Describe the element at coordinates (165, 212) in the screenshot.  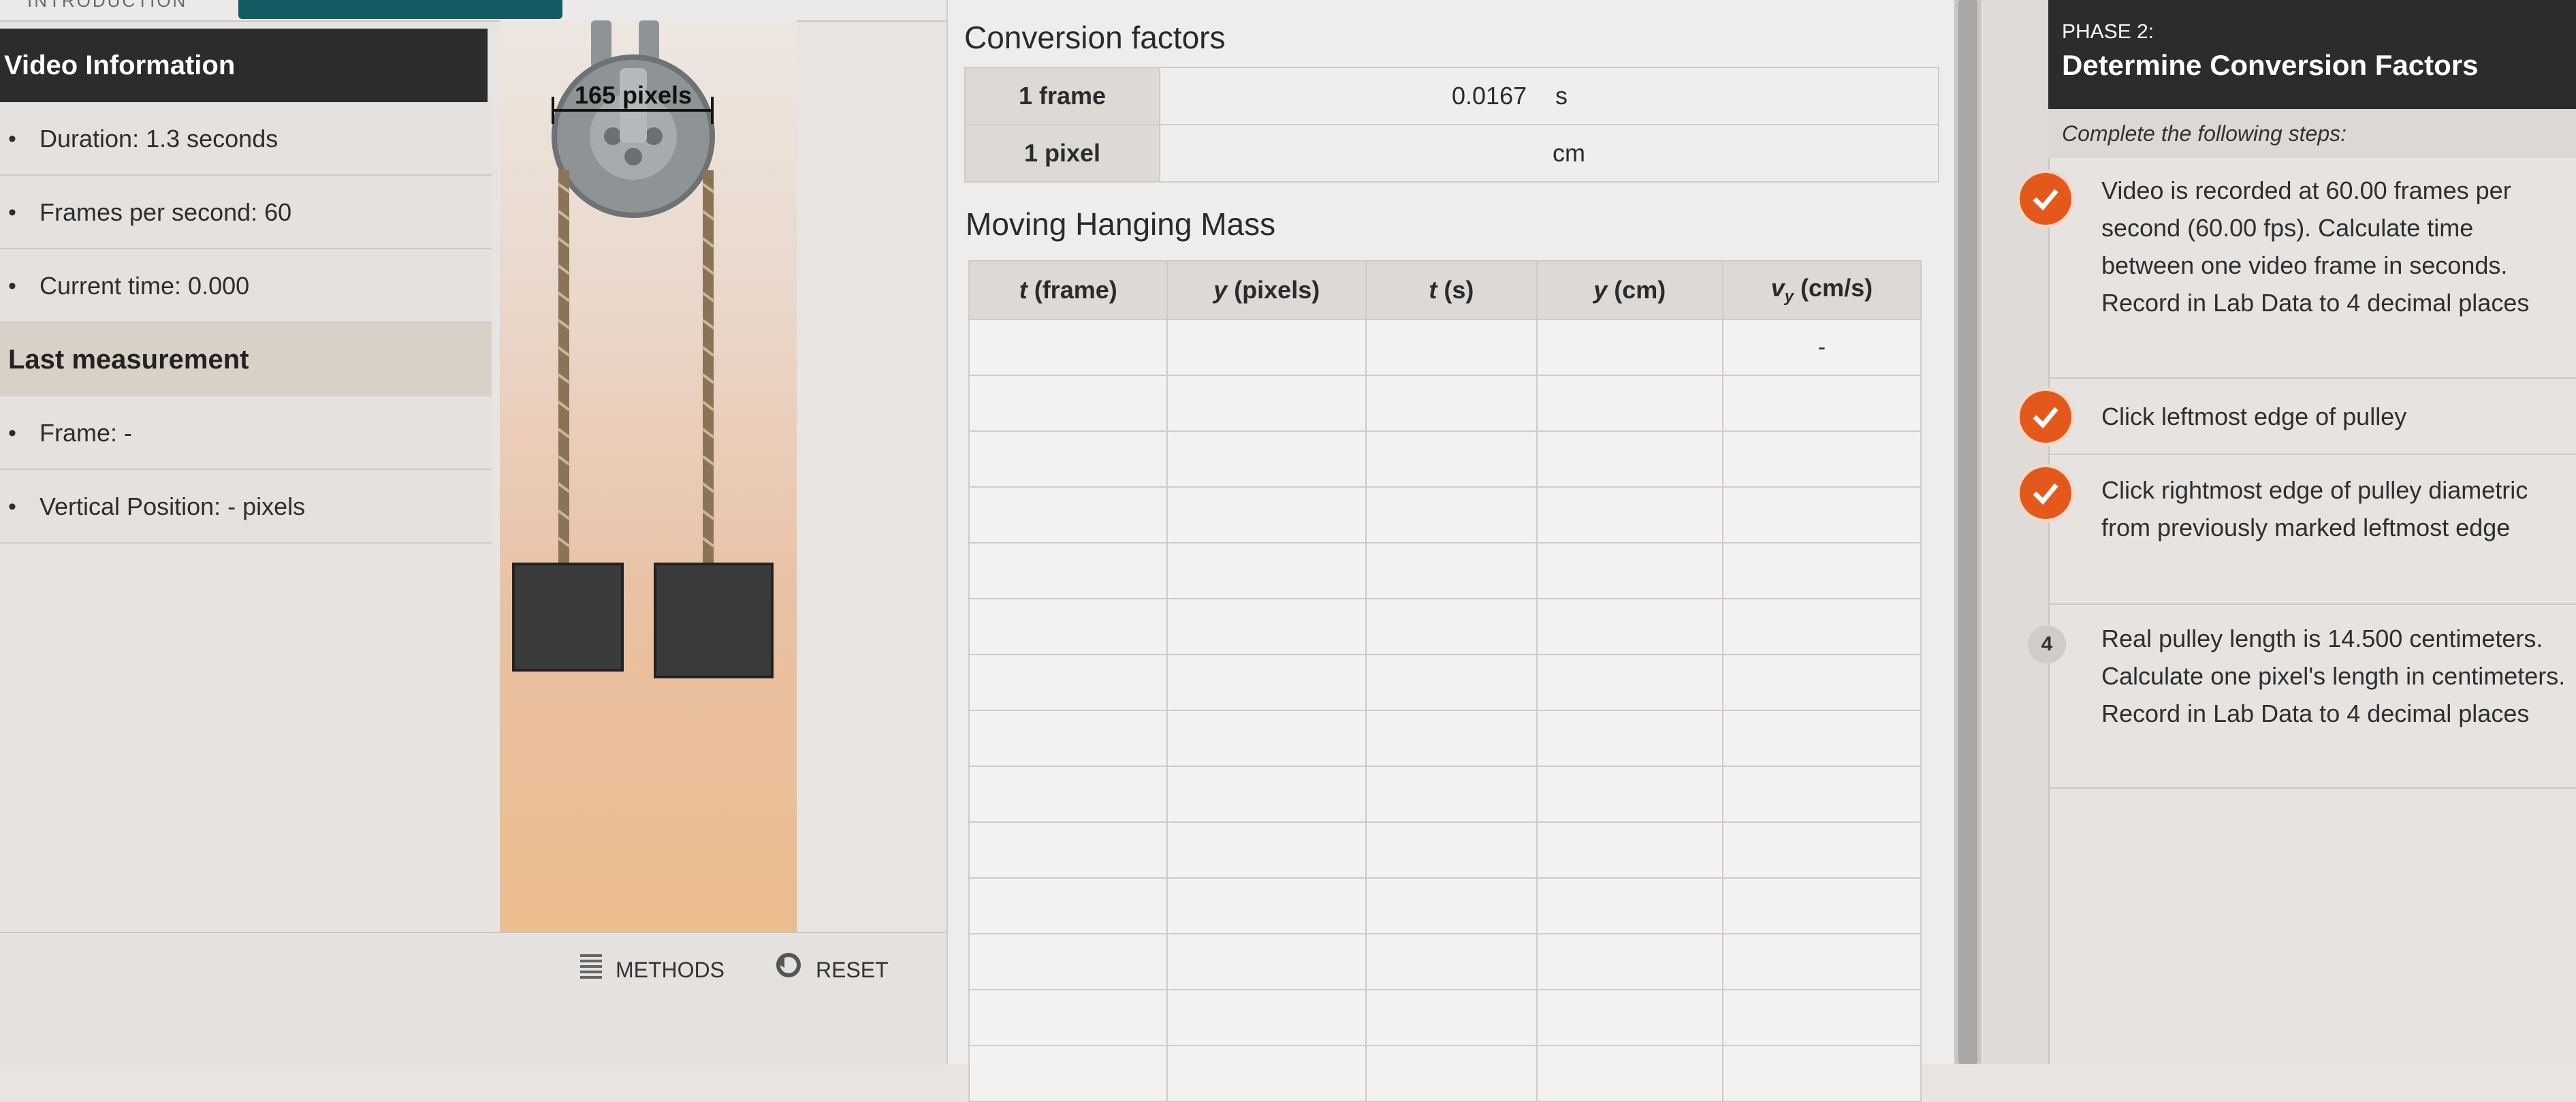
I see `fps-text: Frames per second: 60` at that location.